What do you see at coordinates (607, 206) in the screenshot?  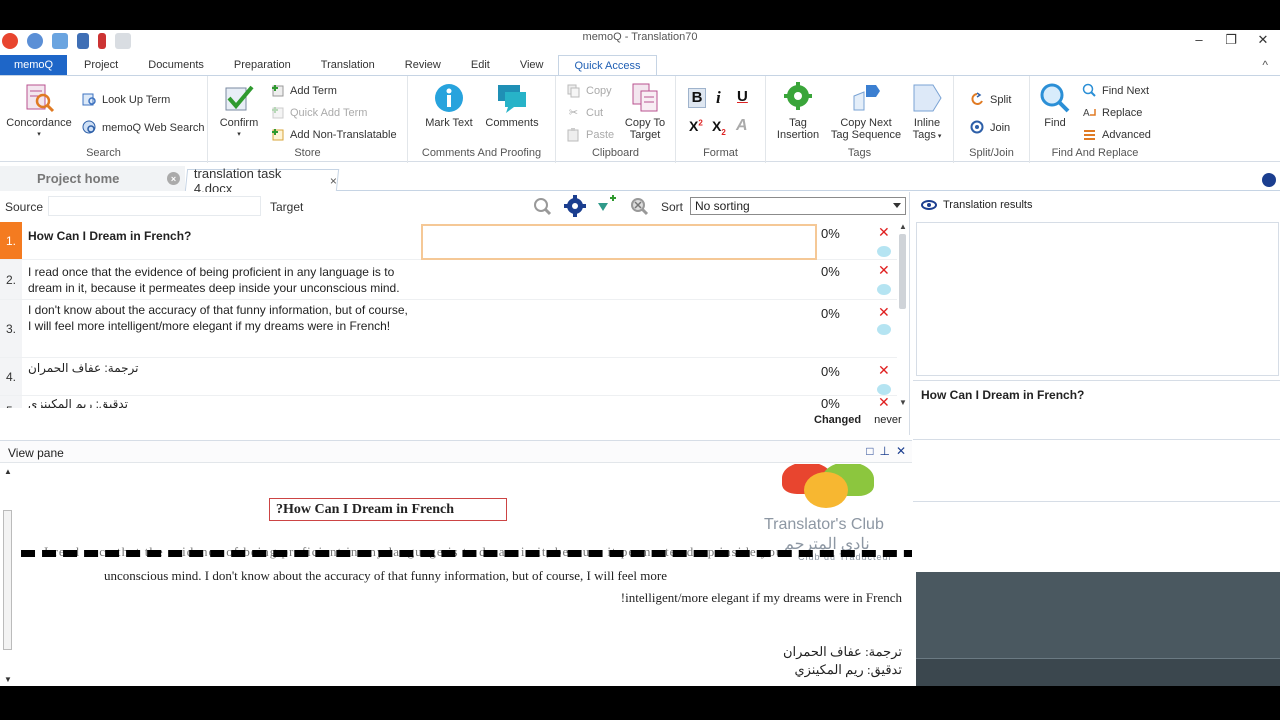 I see `add-filter-icon` at bounding box center [607, 206].